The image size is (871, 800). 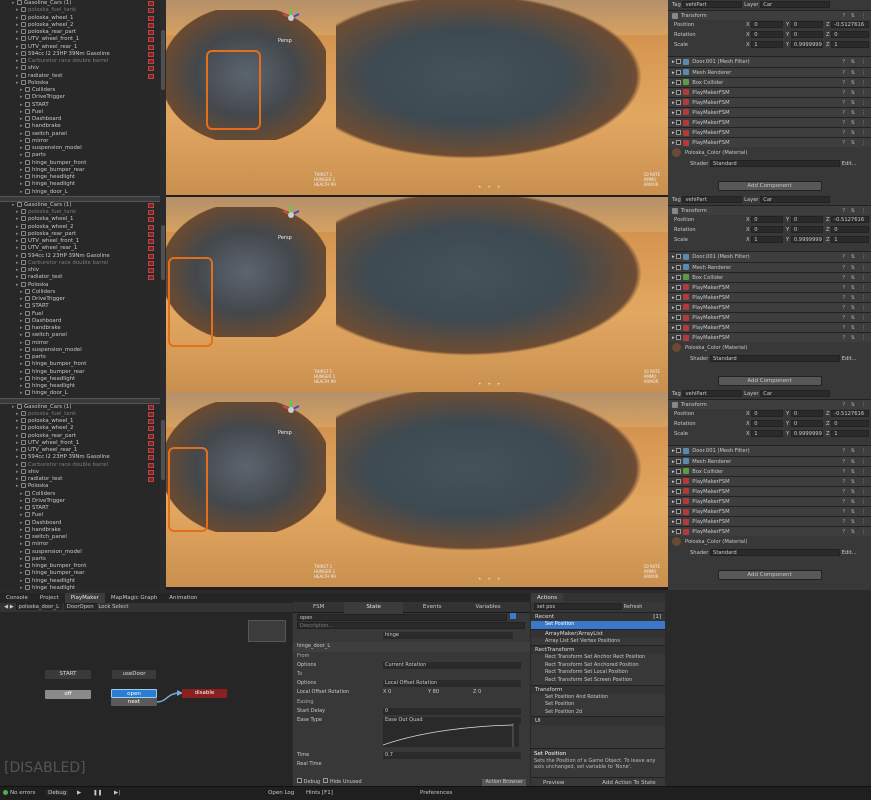 What do you see at coordinates (775, 553) in the screenshot?
I see `shader-select: Standard` at bounding box center [775, 553].